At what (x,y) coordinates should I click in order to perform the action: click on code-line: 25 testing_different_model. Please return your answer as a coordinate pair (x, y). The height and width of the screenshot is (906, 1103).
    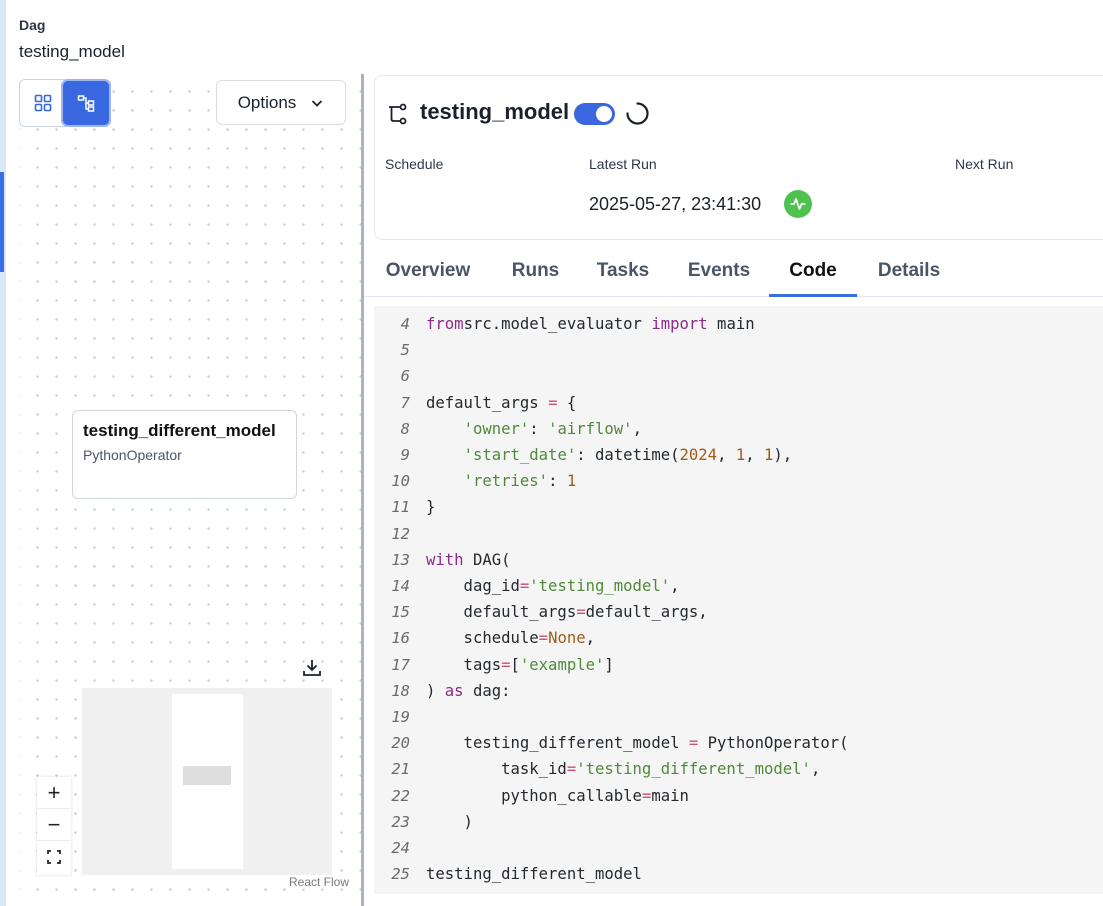
    Looking at the image, I should click on (508, 874).